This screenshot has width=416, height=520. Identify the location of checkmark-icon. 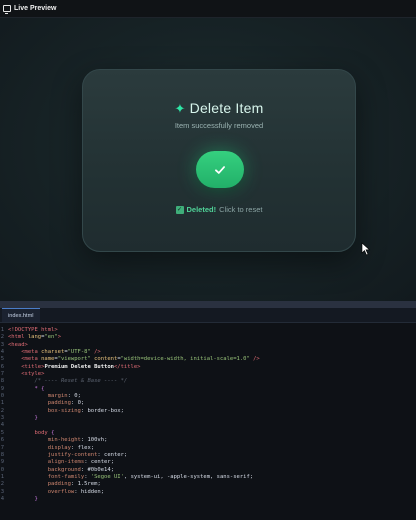
(220, 169).